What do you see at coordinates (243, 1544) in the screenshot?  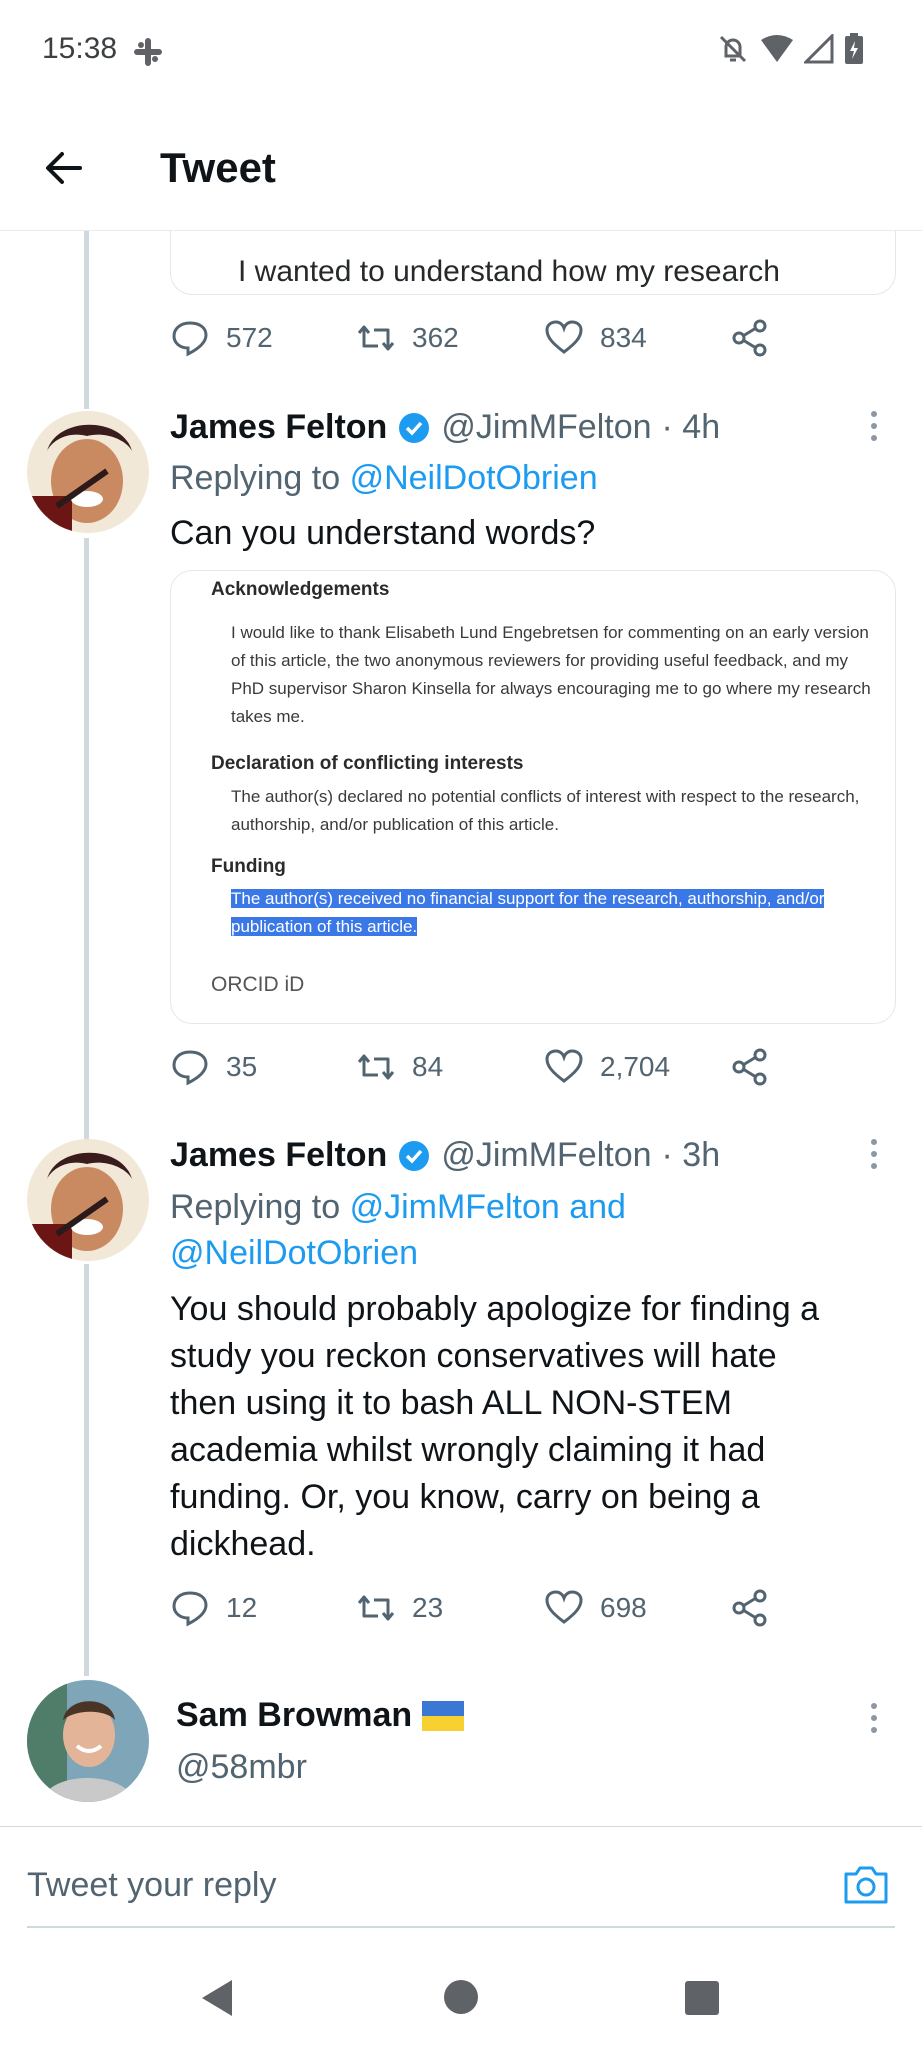 I see `tweet-text-line: dickhead.` at bounding box center [243, 1544].